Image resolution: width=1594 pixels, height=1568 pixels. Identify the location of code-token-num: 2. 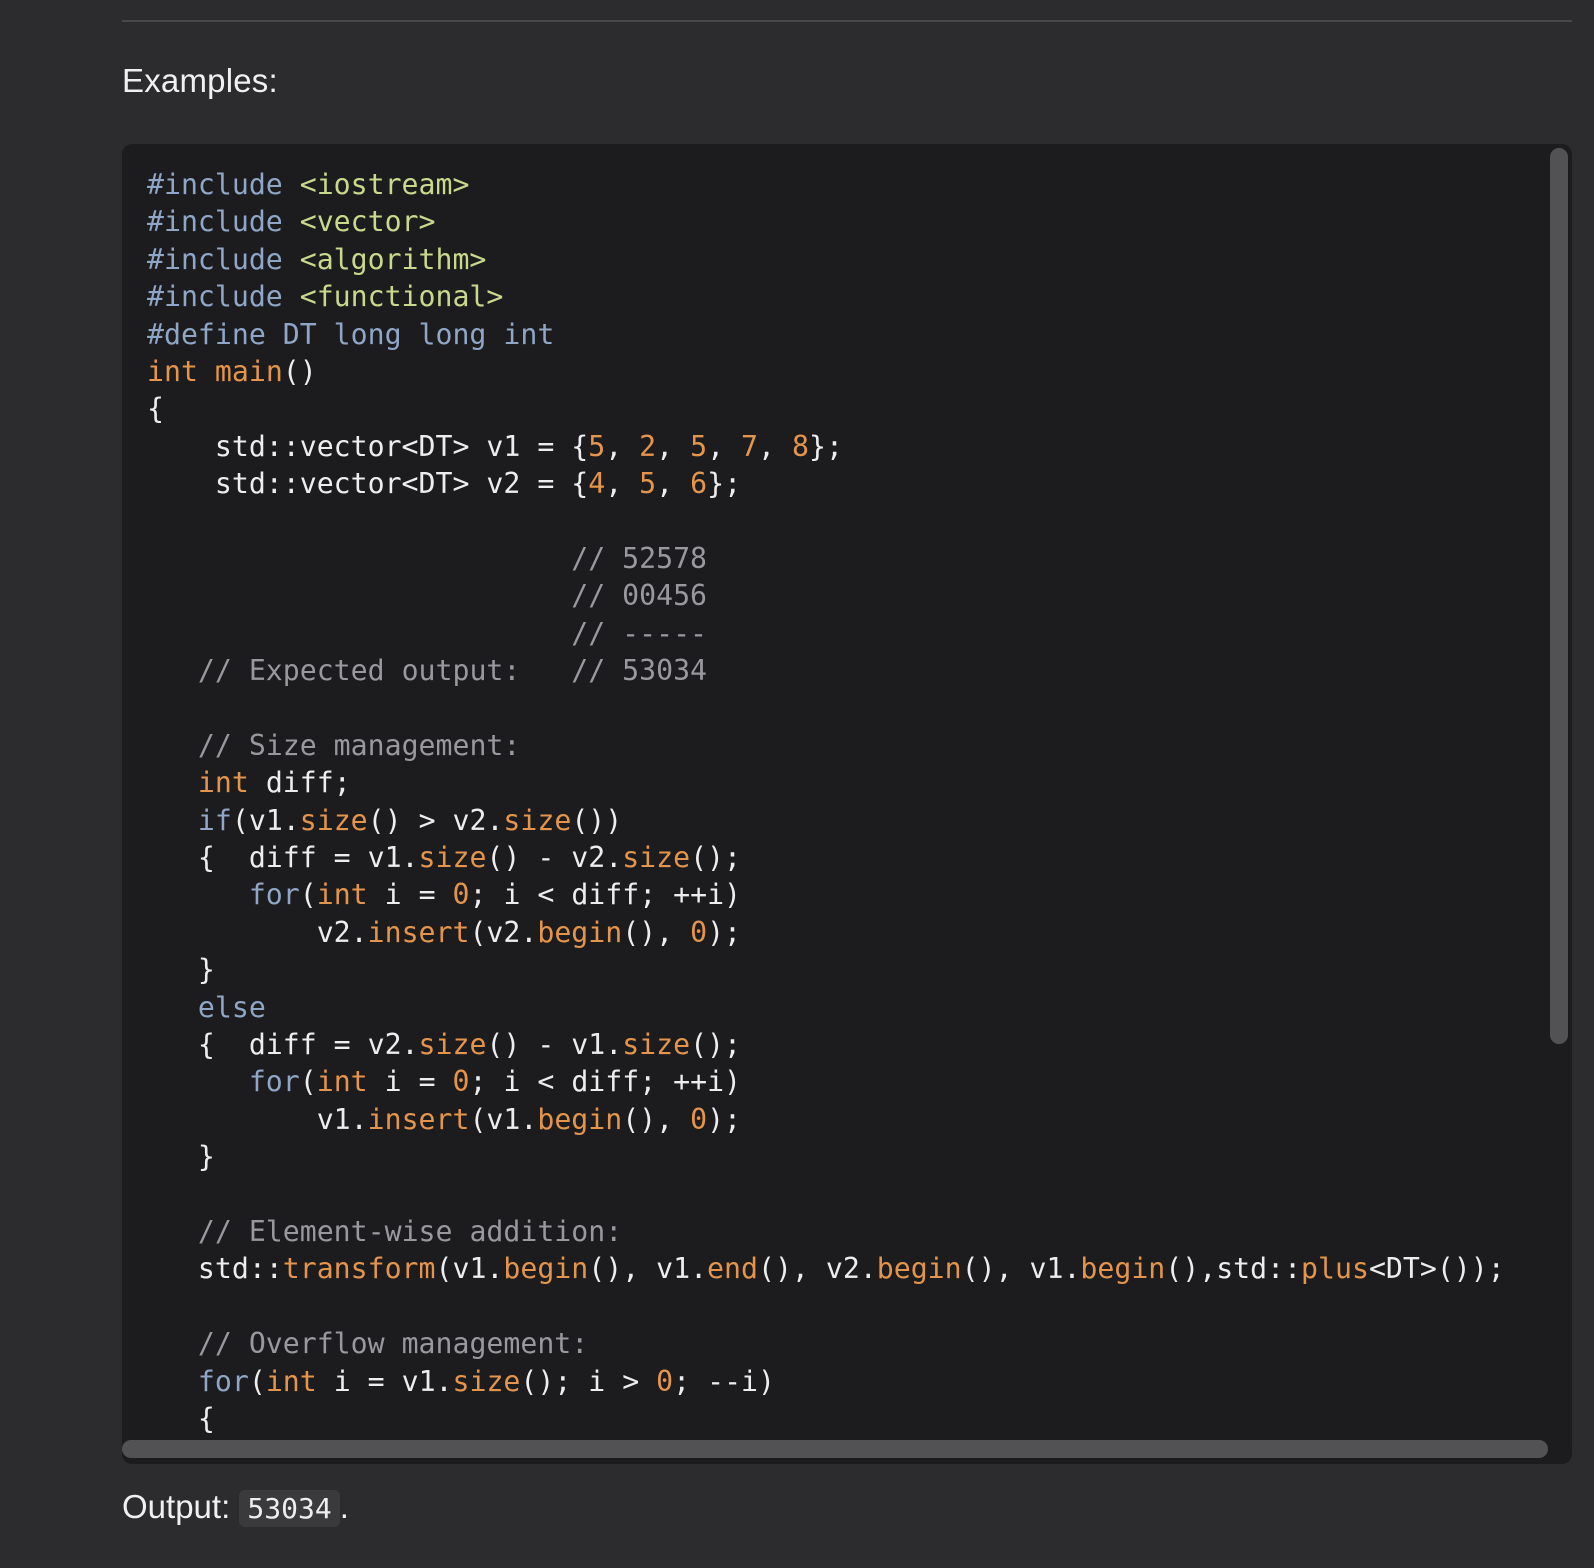
(648, 446).